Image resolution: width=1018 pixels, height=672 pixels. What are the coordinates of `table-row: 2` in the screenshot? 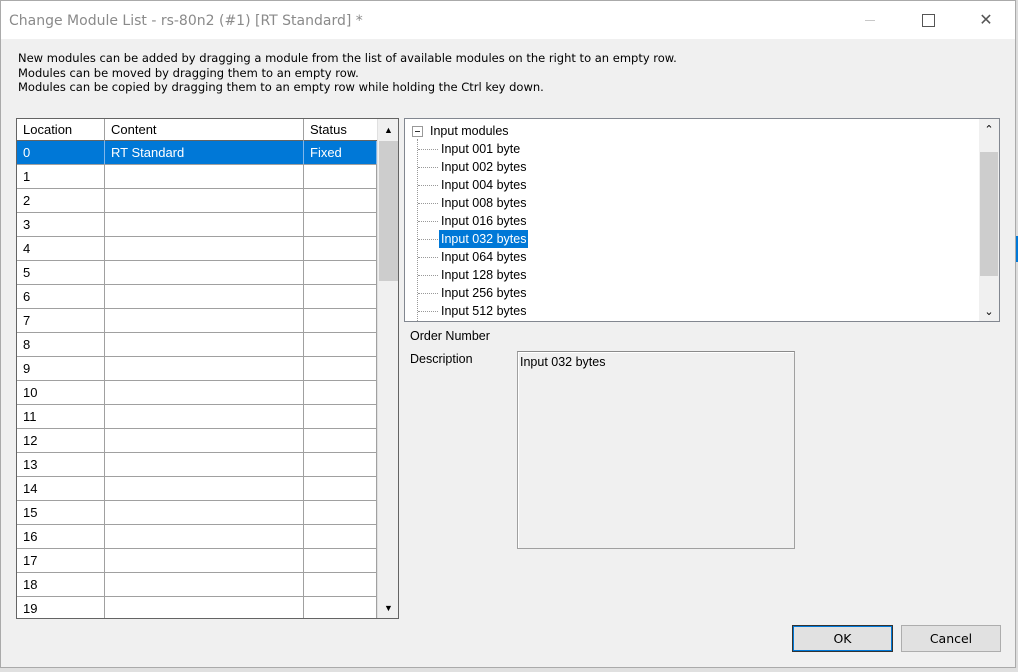 It's located at (197, 201).